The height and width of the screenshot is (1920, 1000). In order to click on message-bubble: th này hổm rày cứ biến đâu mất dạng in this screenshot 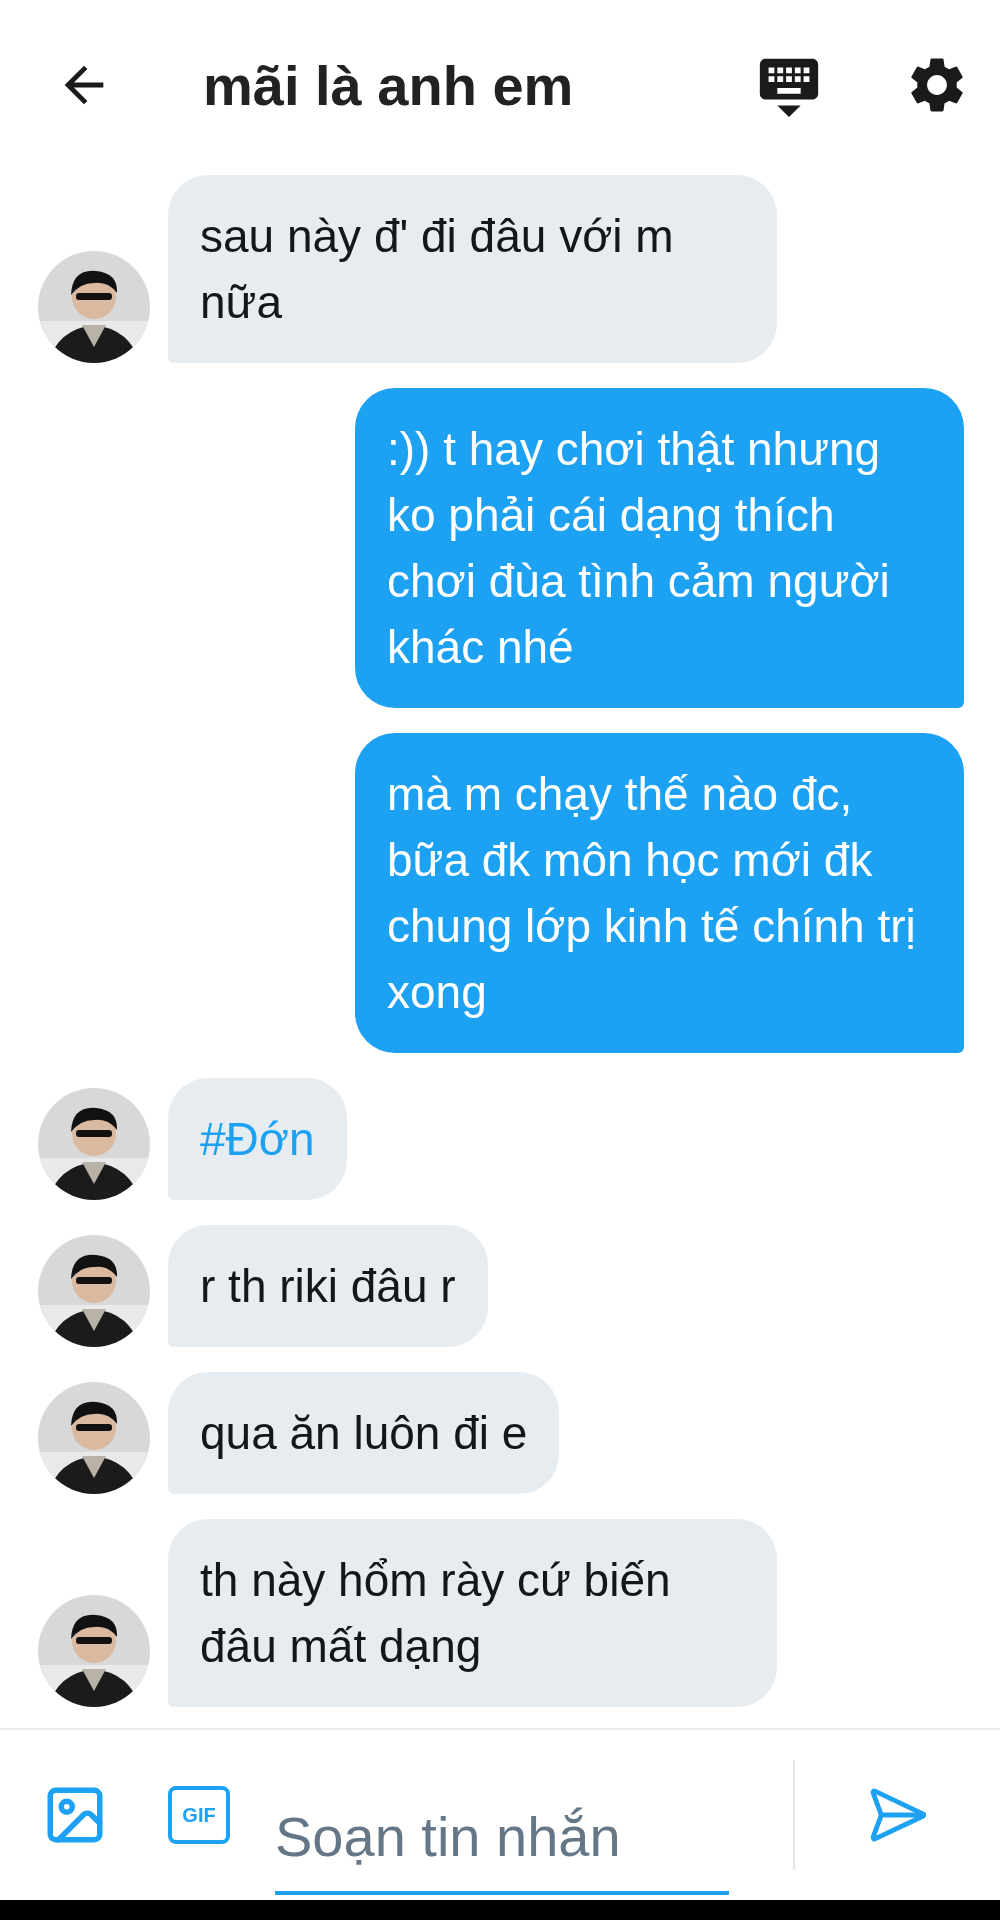, I will do `click(472, 1613)`.